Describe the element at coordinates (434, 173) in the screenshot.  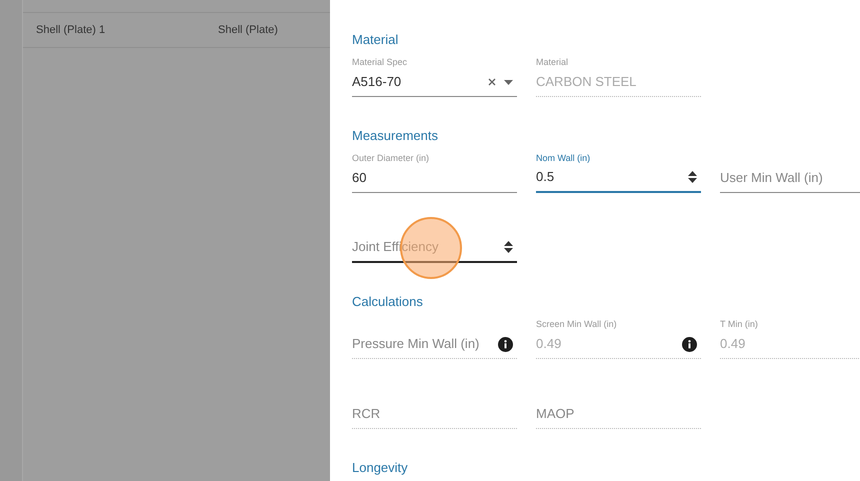
I see `input-field: Outer Diameter (in) 60` at that location.